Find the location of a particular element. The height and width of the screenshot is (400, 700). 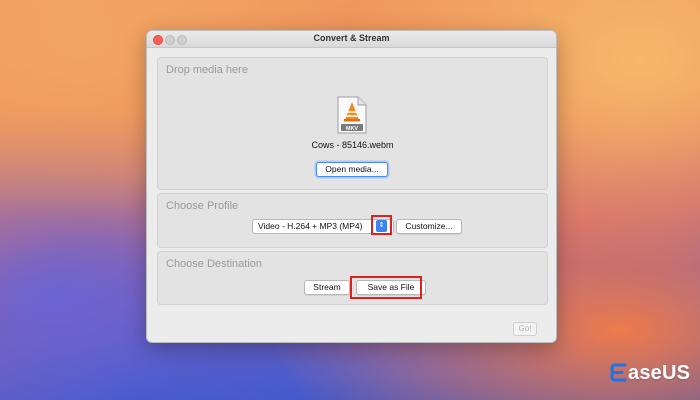

highlight-box-save-as-file is located at coordinates (386, 287).